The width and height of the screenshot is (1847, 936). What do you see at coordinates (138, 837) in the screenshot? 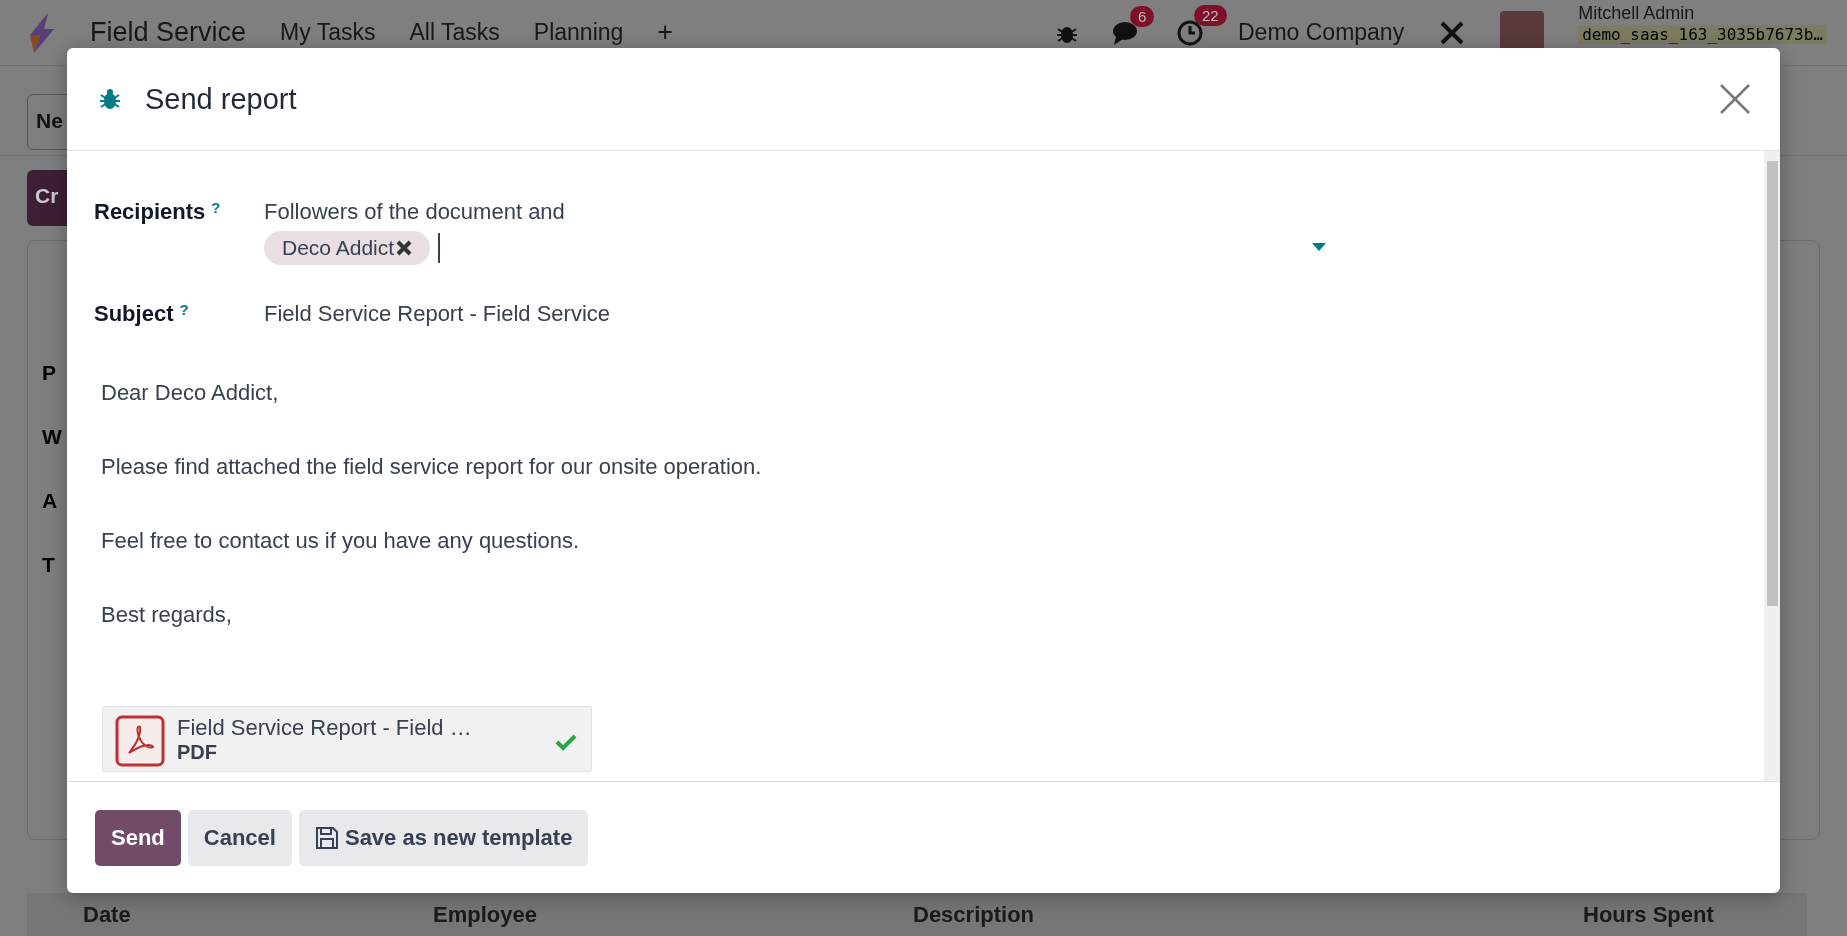
I see `send-button: Send` at bounding box center [138, 837].